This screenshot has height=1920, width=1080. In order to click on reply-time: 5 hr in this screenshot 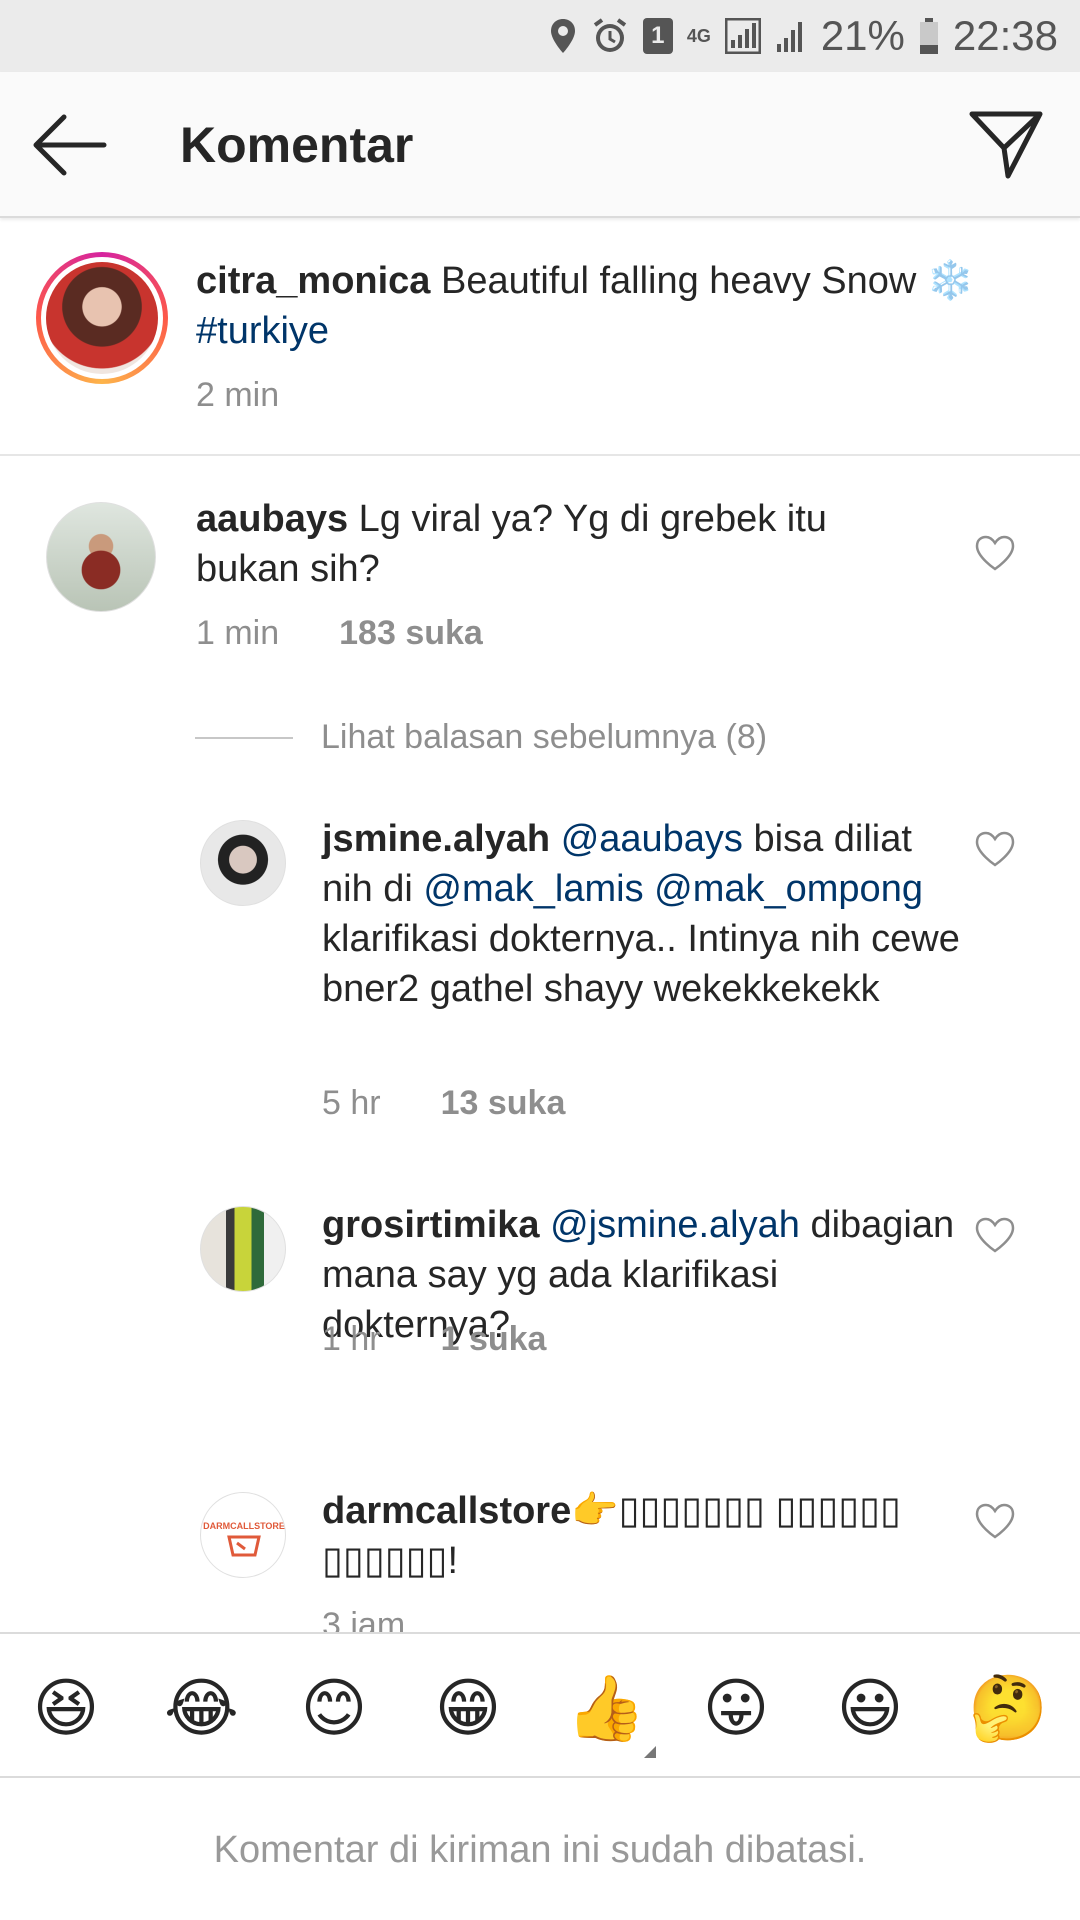, I will do `click(351, 1103)`.